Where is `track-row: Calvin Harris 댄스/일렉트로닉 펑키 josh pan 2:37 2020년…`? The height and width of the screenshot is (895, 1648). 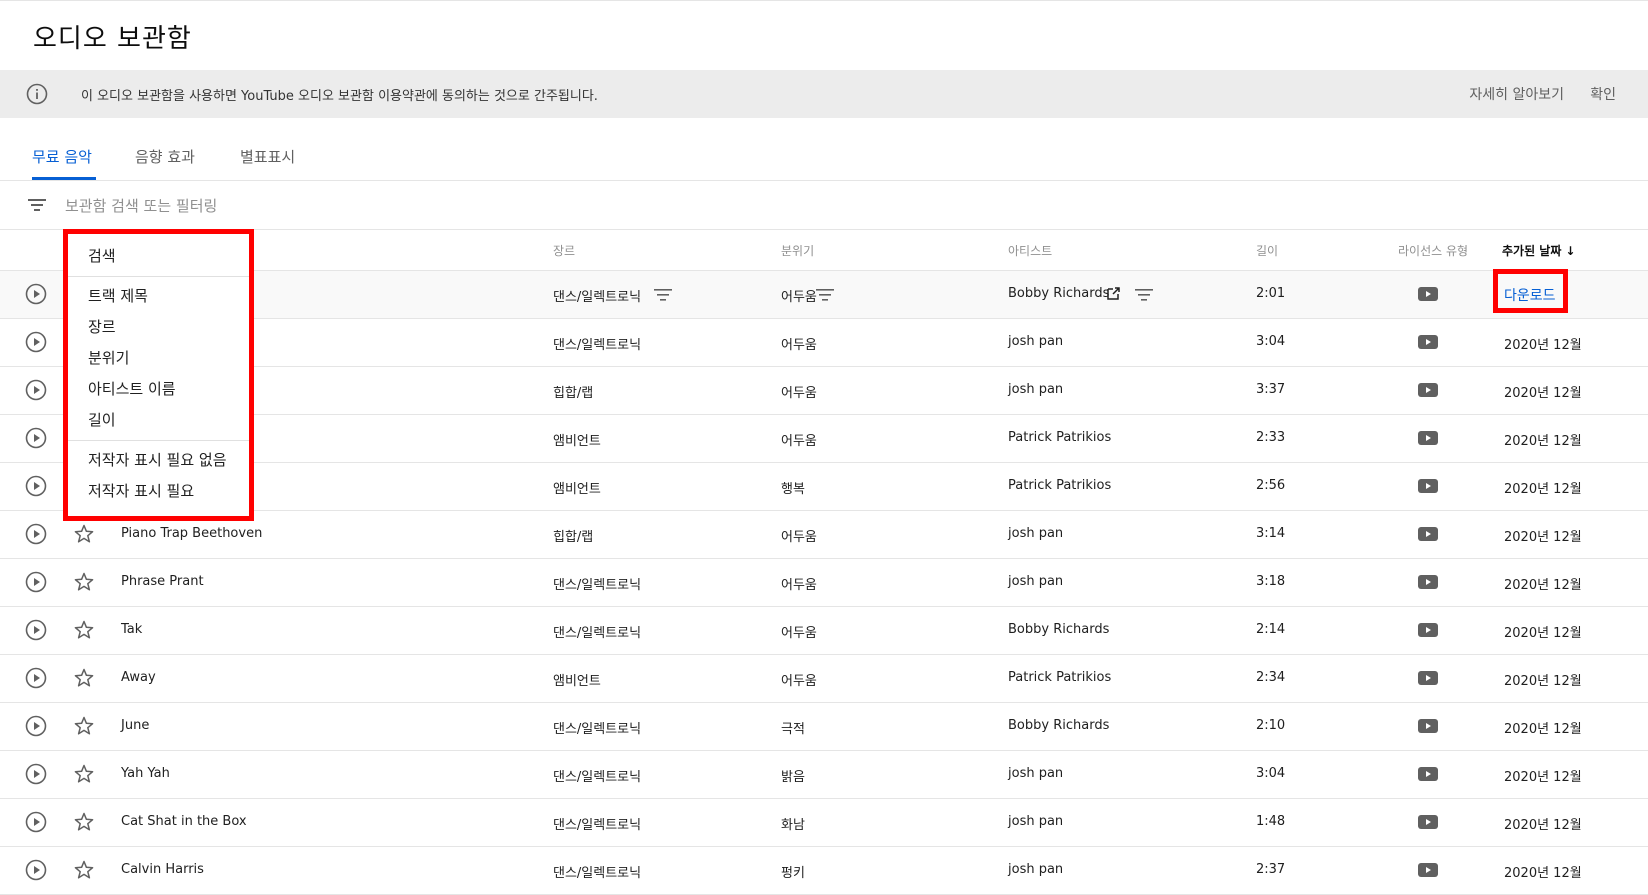 track-row: Calvin Harris 댄스/일렉트로닉 펑키 josh pan 2:37 2020년… is located at coordinates (824, 871).